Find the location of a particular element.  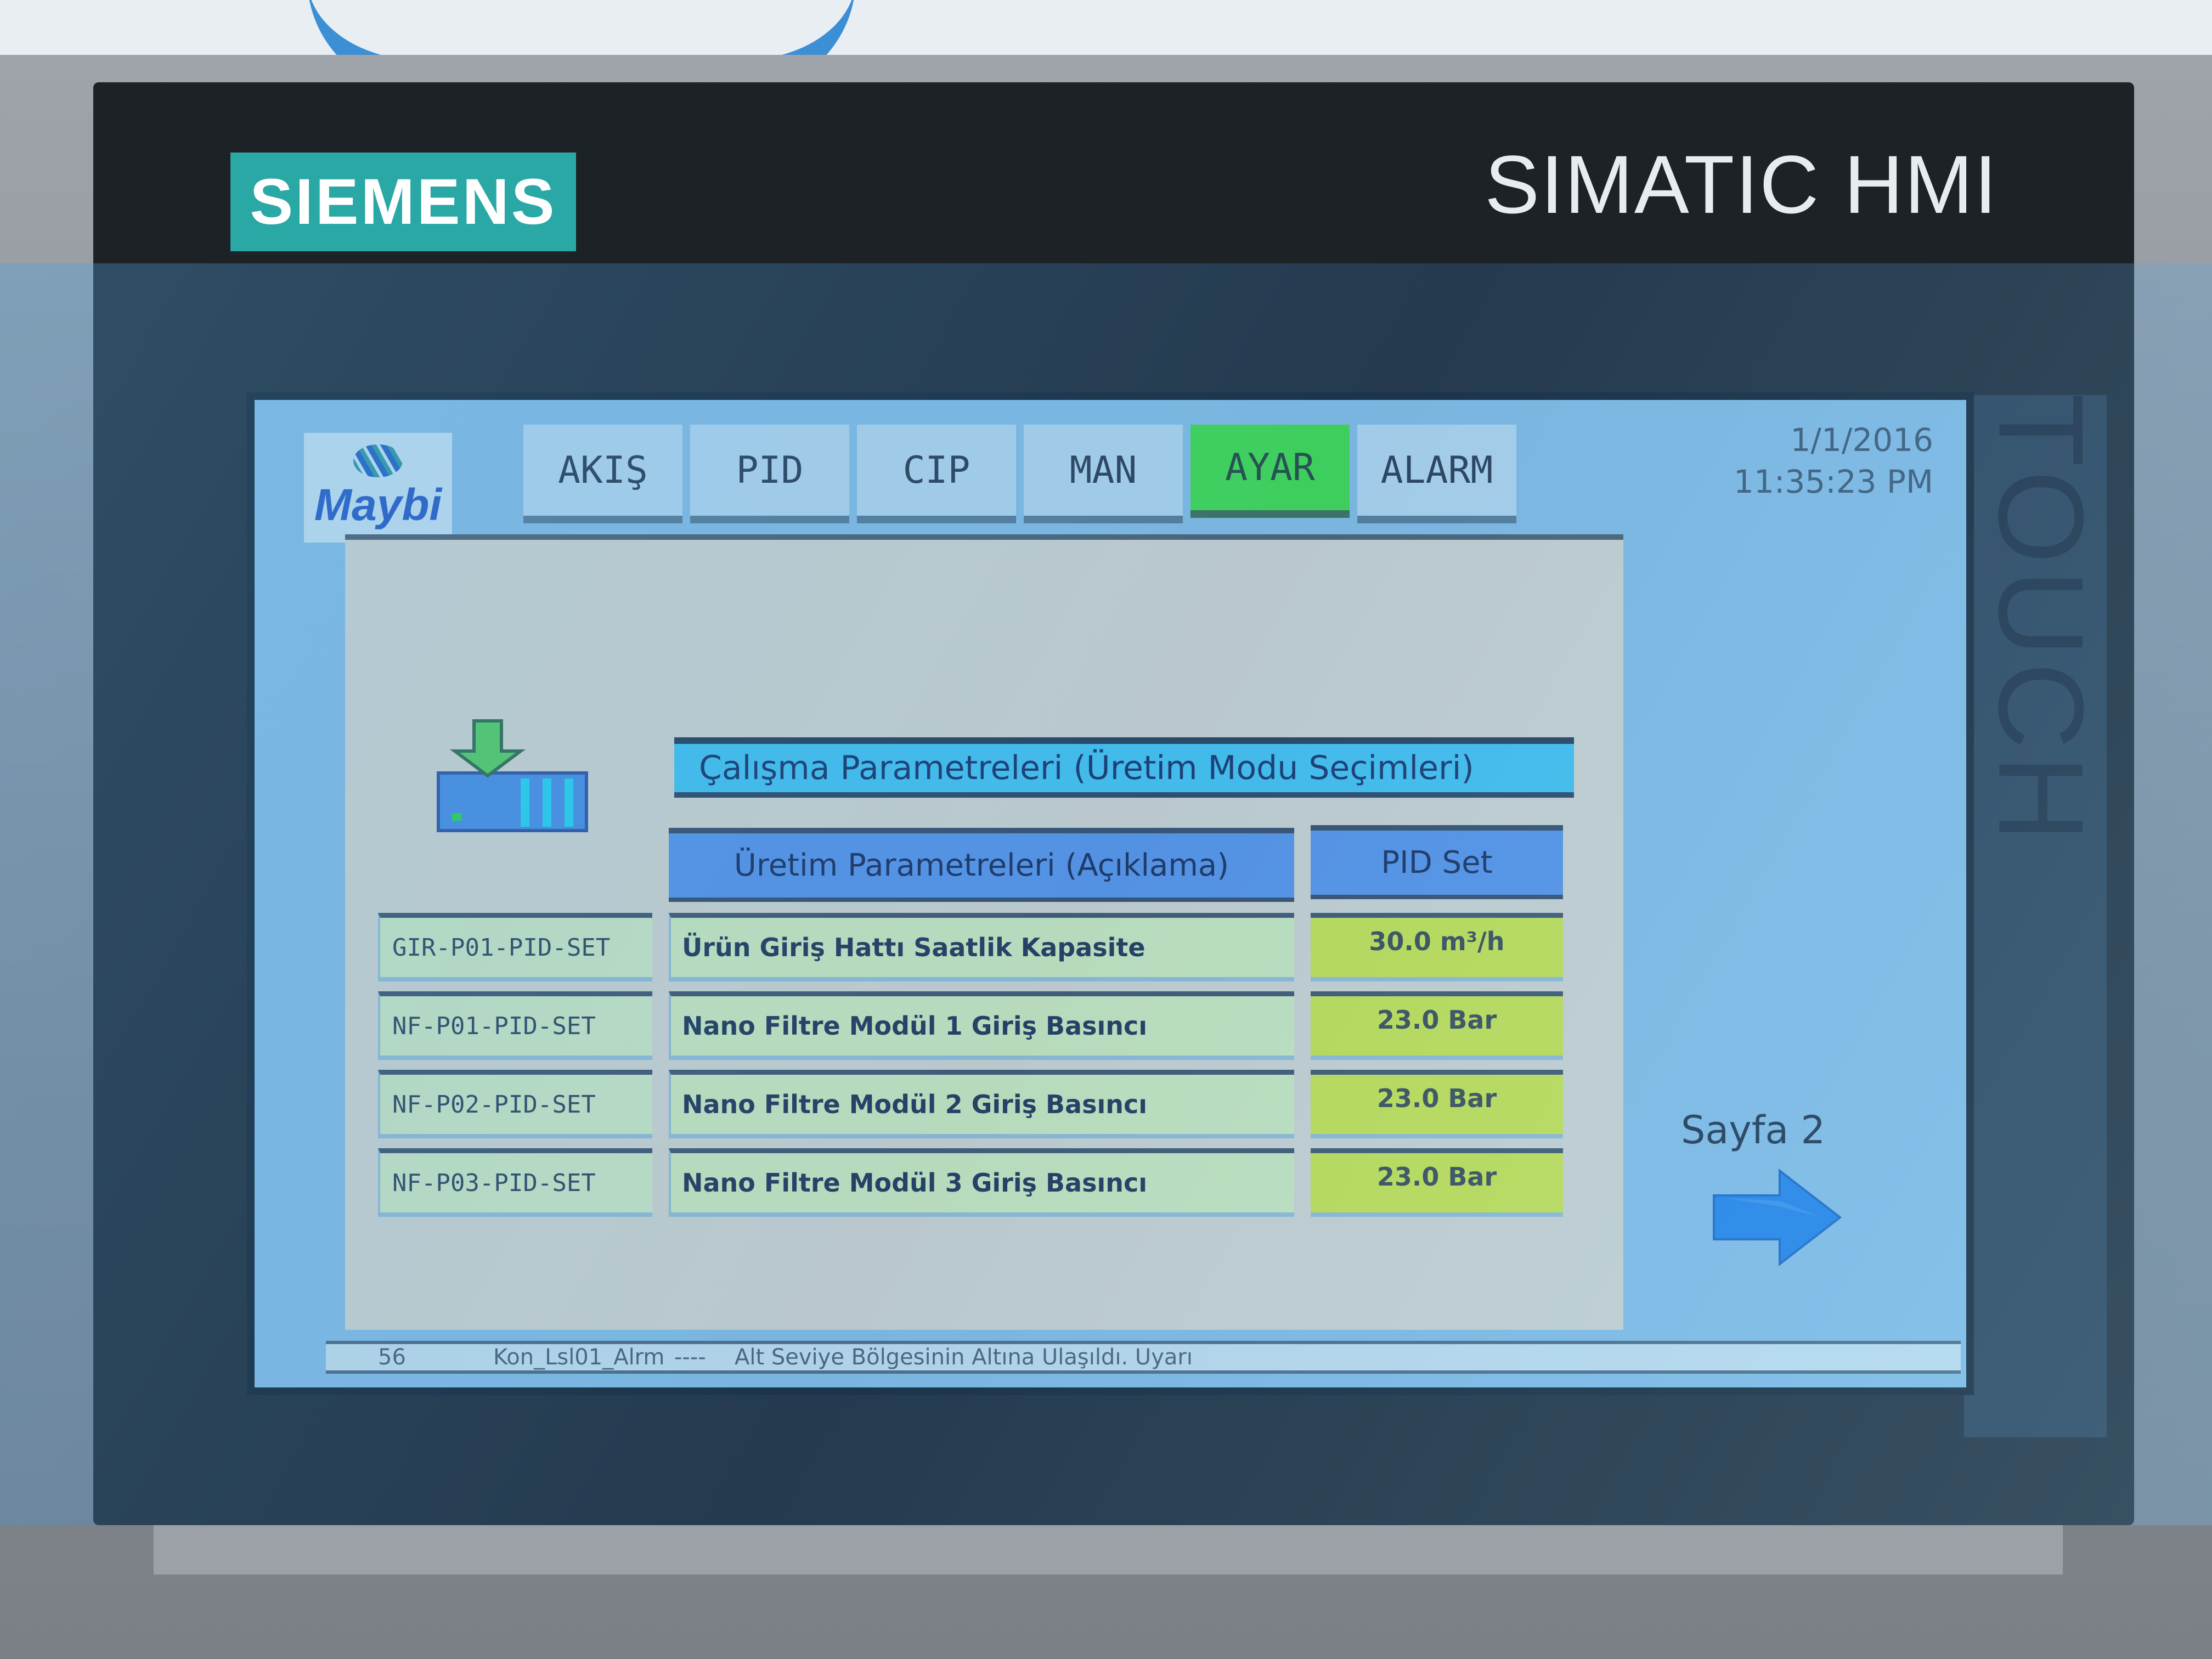

column-header-description: Üretim Parametreleri (Açıklama) is located at coordinates (981, 865).